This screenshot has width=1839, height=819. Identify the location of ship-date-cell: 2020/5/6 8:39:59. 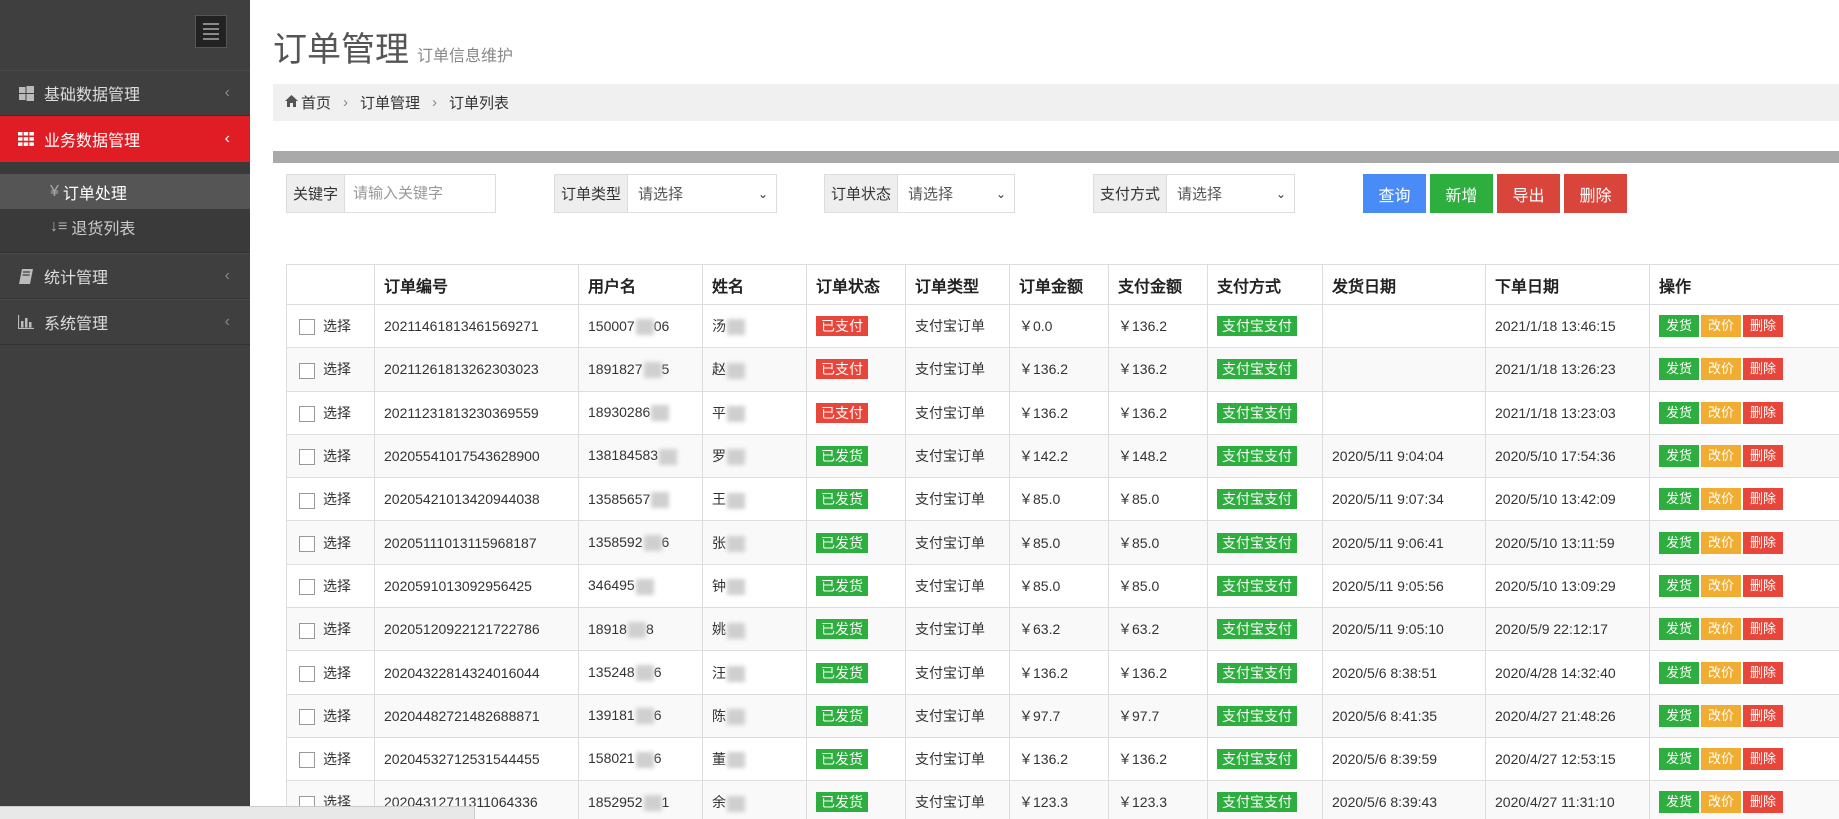
(1404, 759).